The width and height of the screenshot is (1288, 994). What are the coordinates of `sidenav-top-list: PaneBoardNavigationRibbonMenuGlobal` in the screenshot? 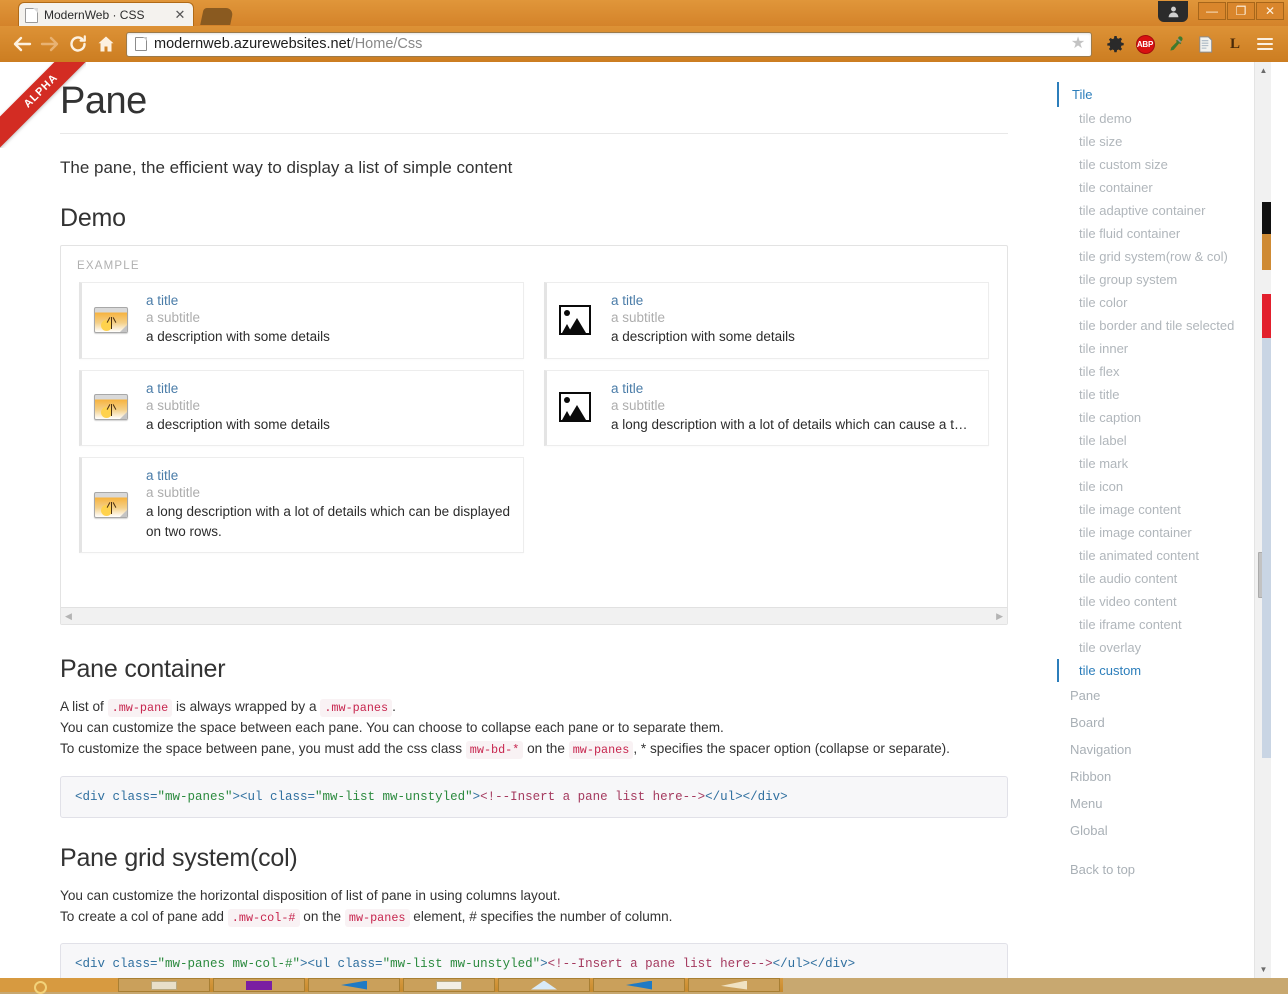 It's located at (1153, 763).